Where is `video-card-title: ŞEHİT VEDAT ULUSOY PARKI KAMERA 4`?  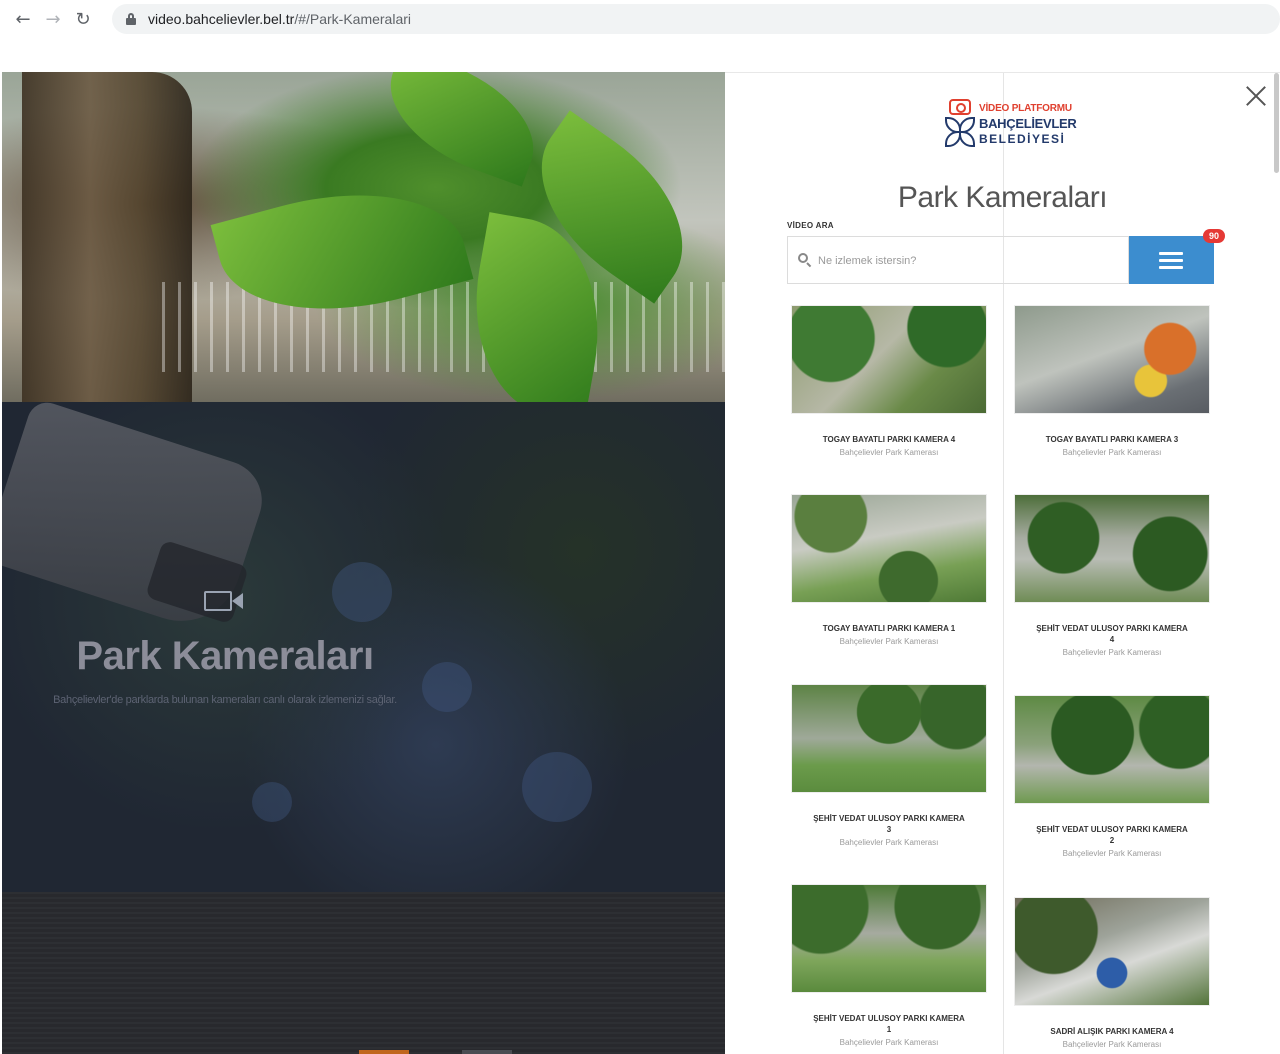 video-card-title: ŞEHİT VEDAT ULUSOY PARKI KAMERA 4 is located at coordinates (1112, 634).